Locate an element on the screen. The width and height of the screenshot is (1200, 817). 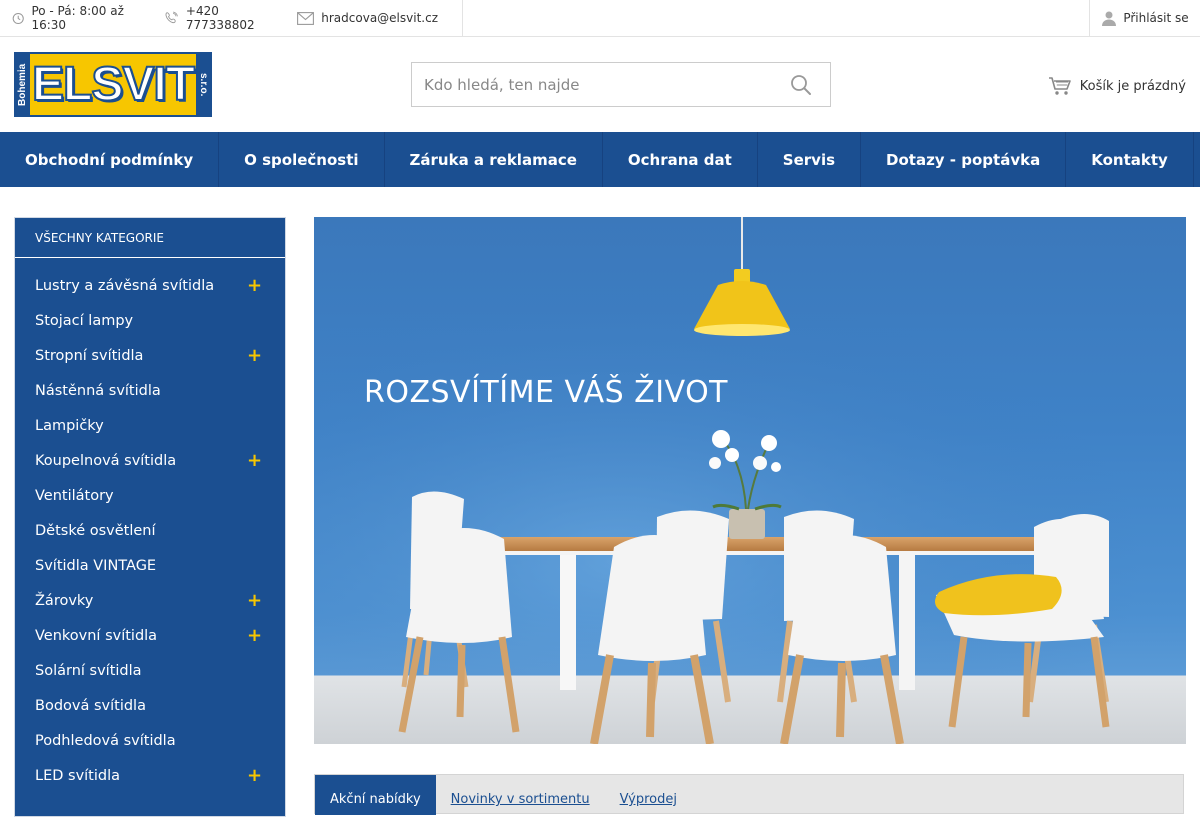
clock-icon is located at coordinates (18, 18).